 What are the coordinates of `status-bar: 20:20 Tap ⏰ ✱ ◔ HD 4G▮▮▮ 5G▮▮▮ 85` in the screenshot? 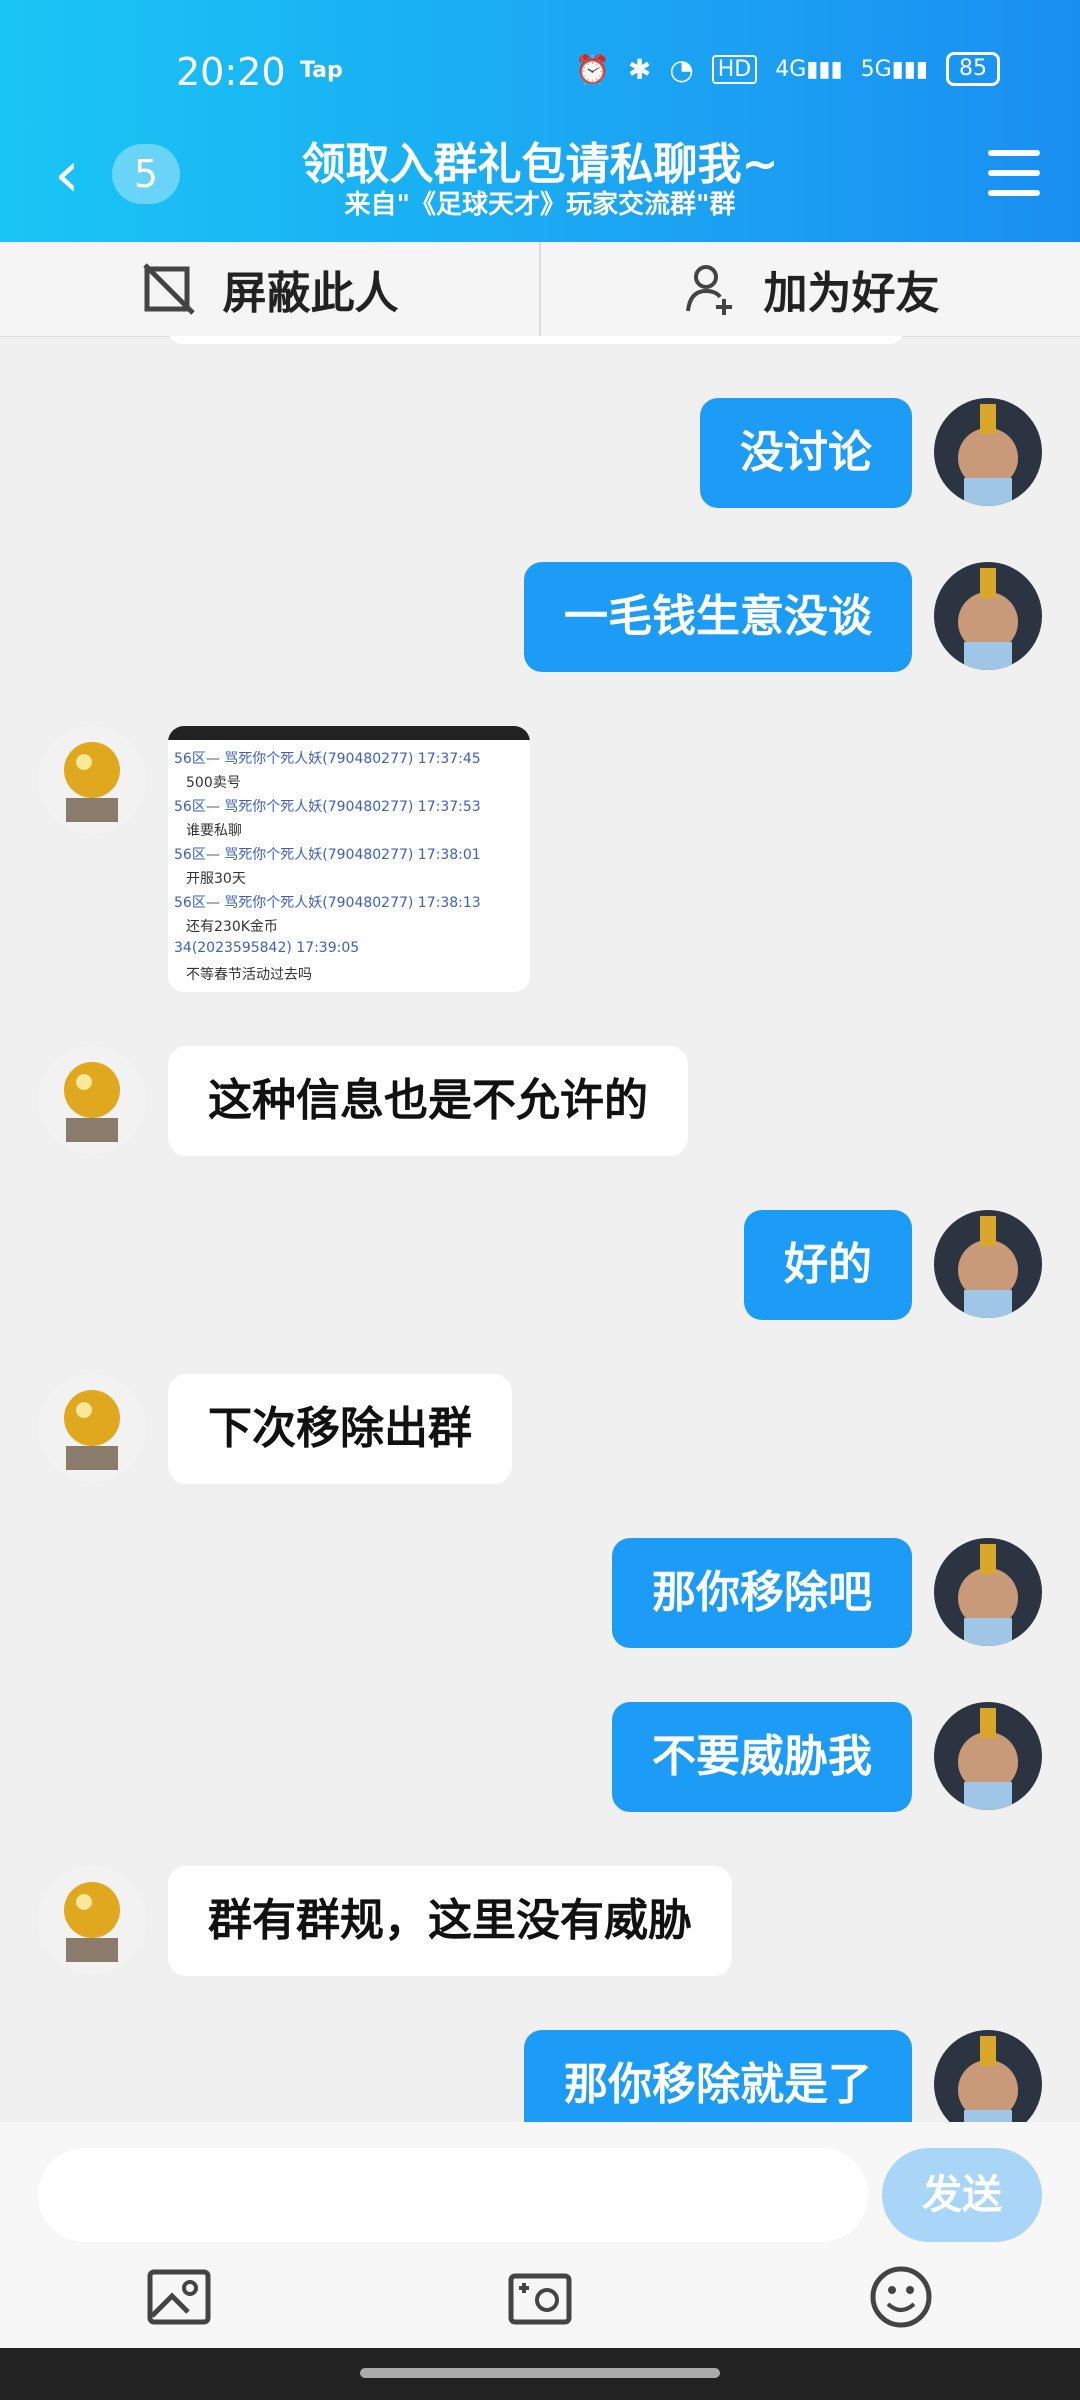 It's located at (540, 70).